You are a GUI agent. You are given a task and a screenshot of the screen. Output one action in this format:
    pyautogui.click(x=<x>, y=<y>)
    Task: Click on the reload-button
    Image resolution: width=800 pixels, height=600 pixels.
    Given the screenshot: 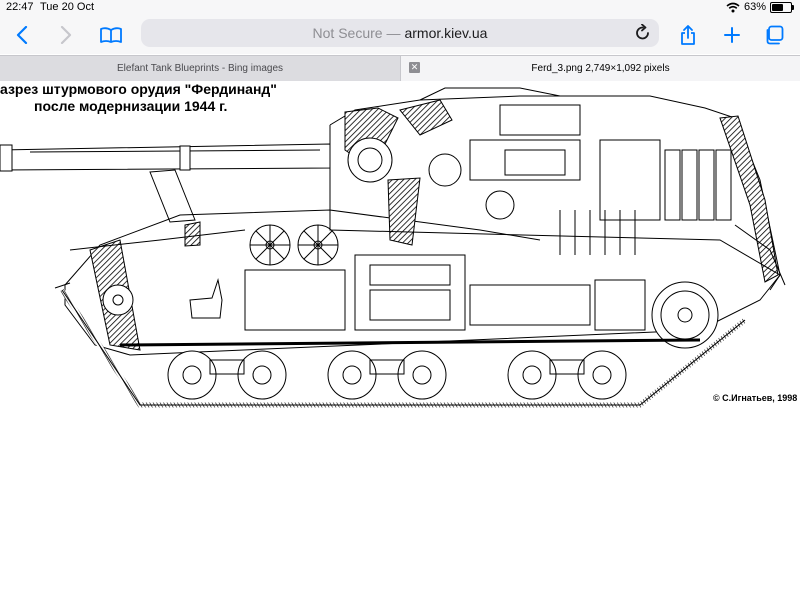 What is the action you would take?
    pyautogui.click(x=643, y=33)
    